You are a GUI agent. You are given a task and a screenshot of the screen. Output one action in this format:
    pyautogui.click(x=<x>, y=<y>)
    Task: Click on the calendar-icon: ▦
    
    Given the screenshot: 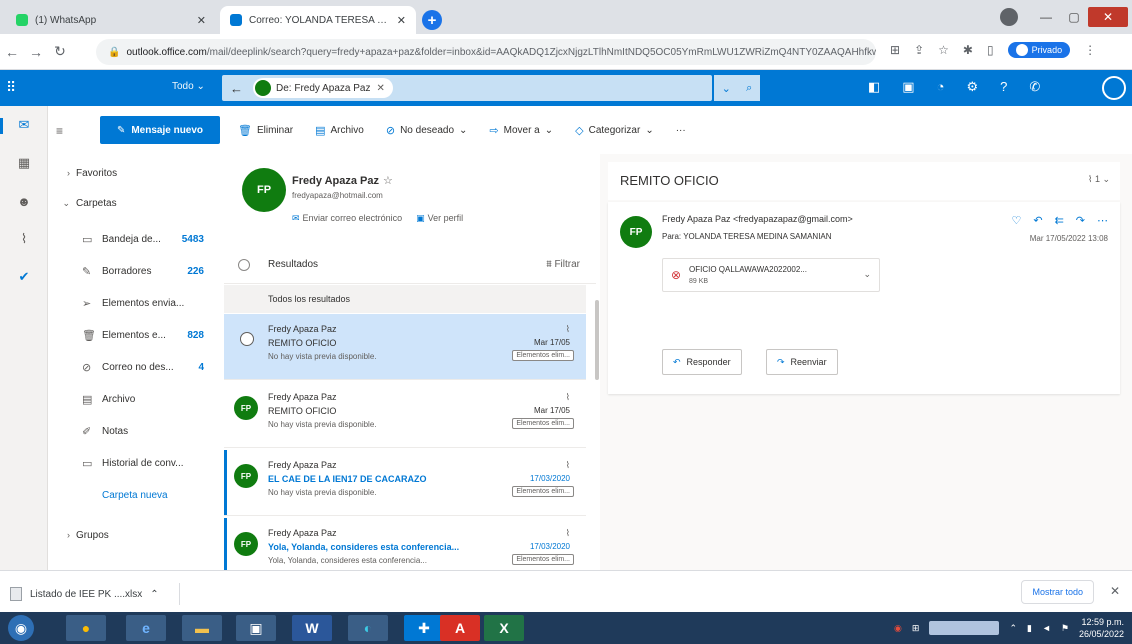 What is the action you would take?
    pyautogui.click(x=24, y=163)
    